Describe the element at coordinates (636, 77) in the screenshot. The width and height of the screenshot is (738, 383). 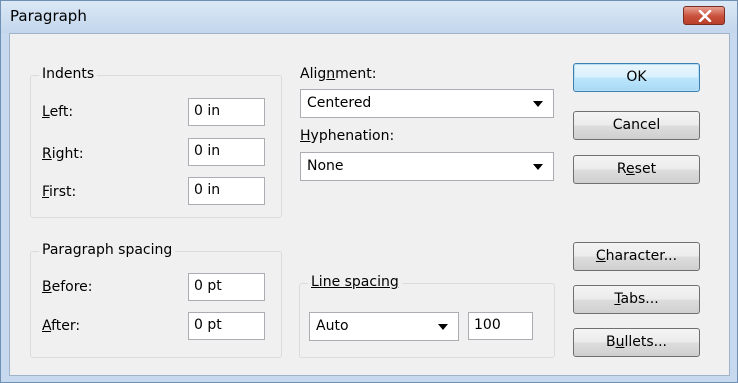
I see `ok-button: OK` at that location.